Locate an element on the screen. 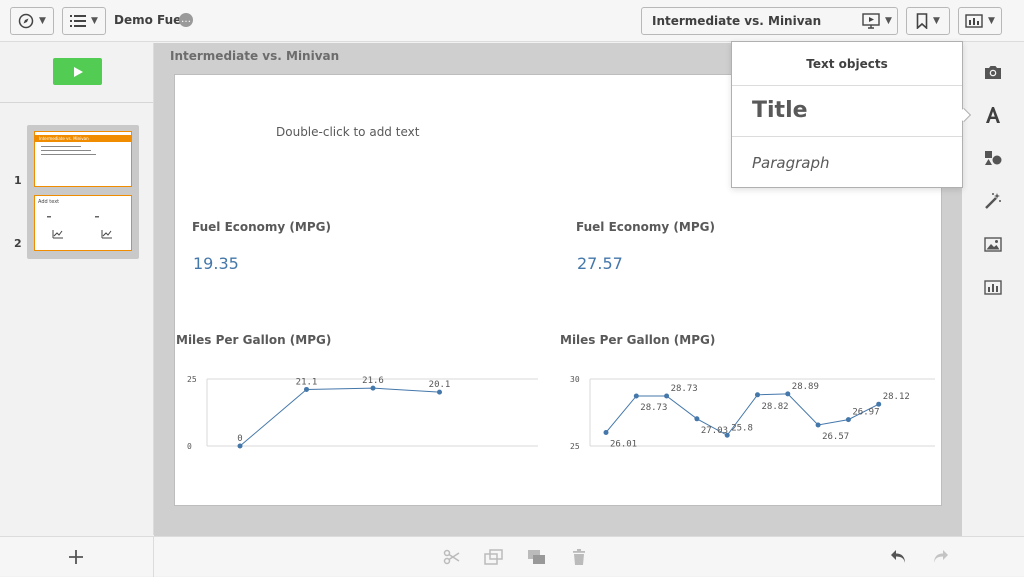 This screenshot has height=577, width=1024. y-tick-label: 0 is located at coordinates (189, 446).